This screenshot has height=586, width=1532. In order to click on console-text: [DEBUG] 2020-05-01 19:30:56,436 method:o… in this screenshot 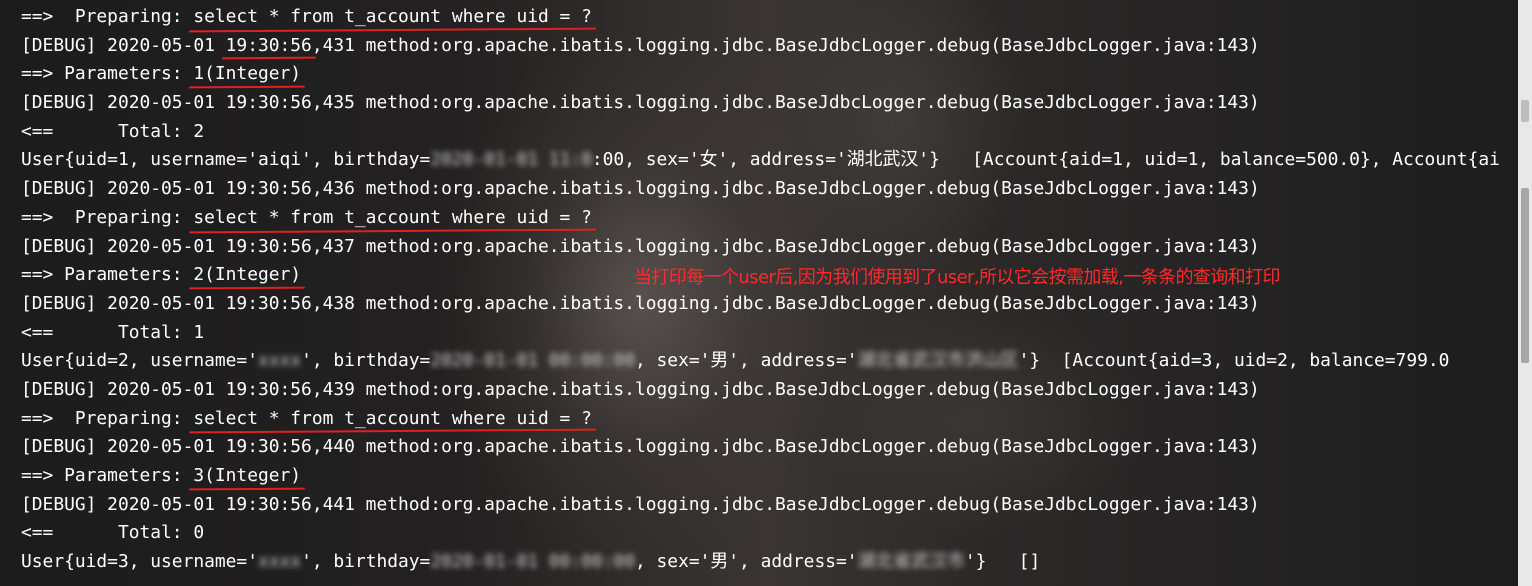, I will do `click(640, 189)`.